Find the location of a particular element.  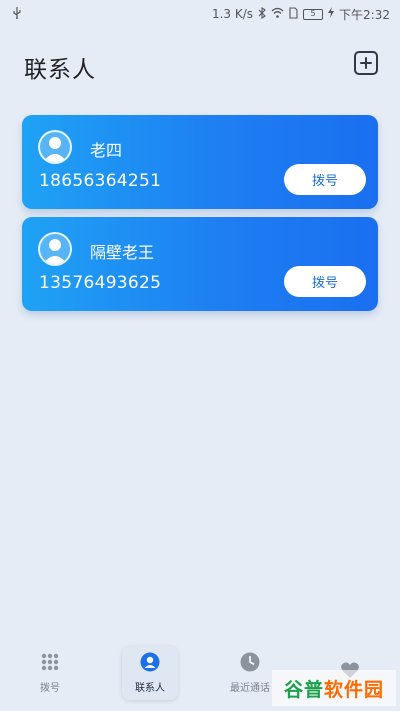

nav-label: 拨号 is located at coordinates (50, 688).